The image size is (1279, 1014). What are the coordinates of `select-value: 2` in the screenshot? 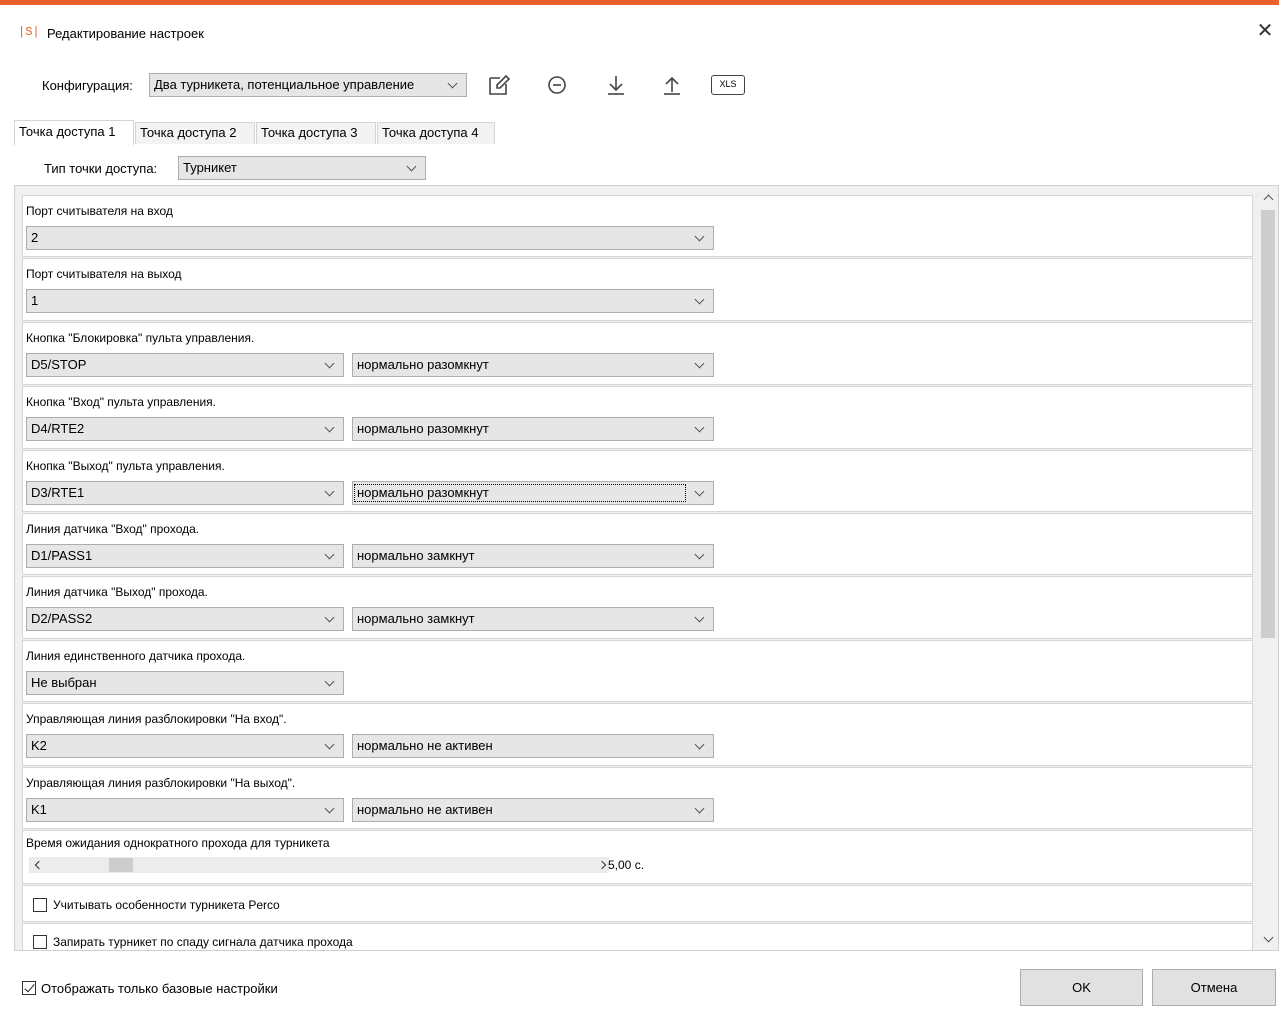 It's located at (35, 237).